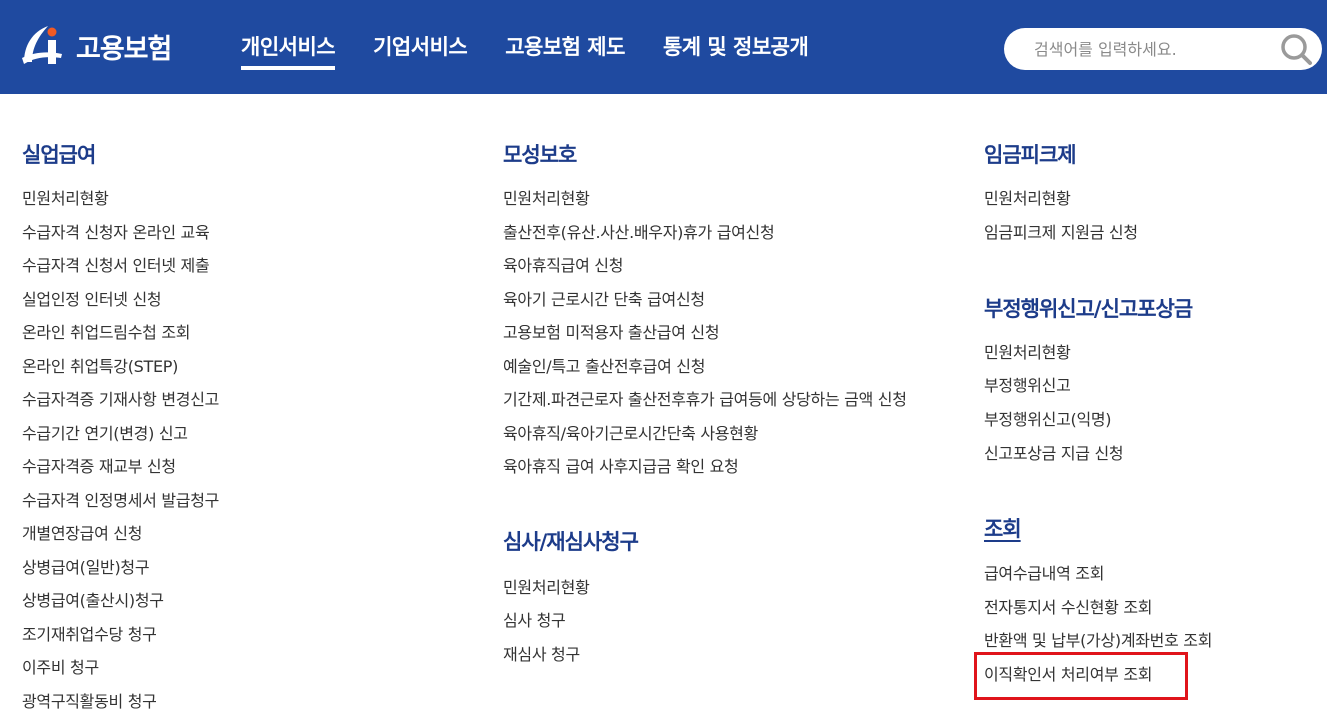  Describe the element at coordinates (116, 231) in the screenshot. I see `link-unemployment-online-education: 수급자격 신청자 온라인 교육` at that location.